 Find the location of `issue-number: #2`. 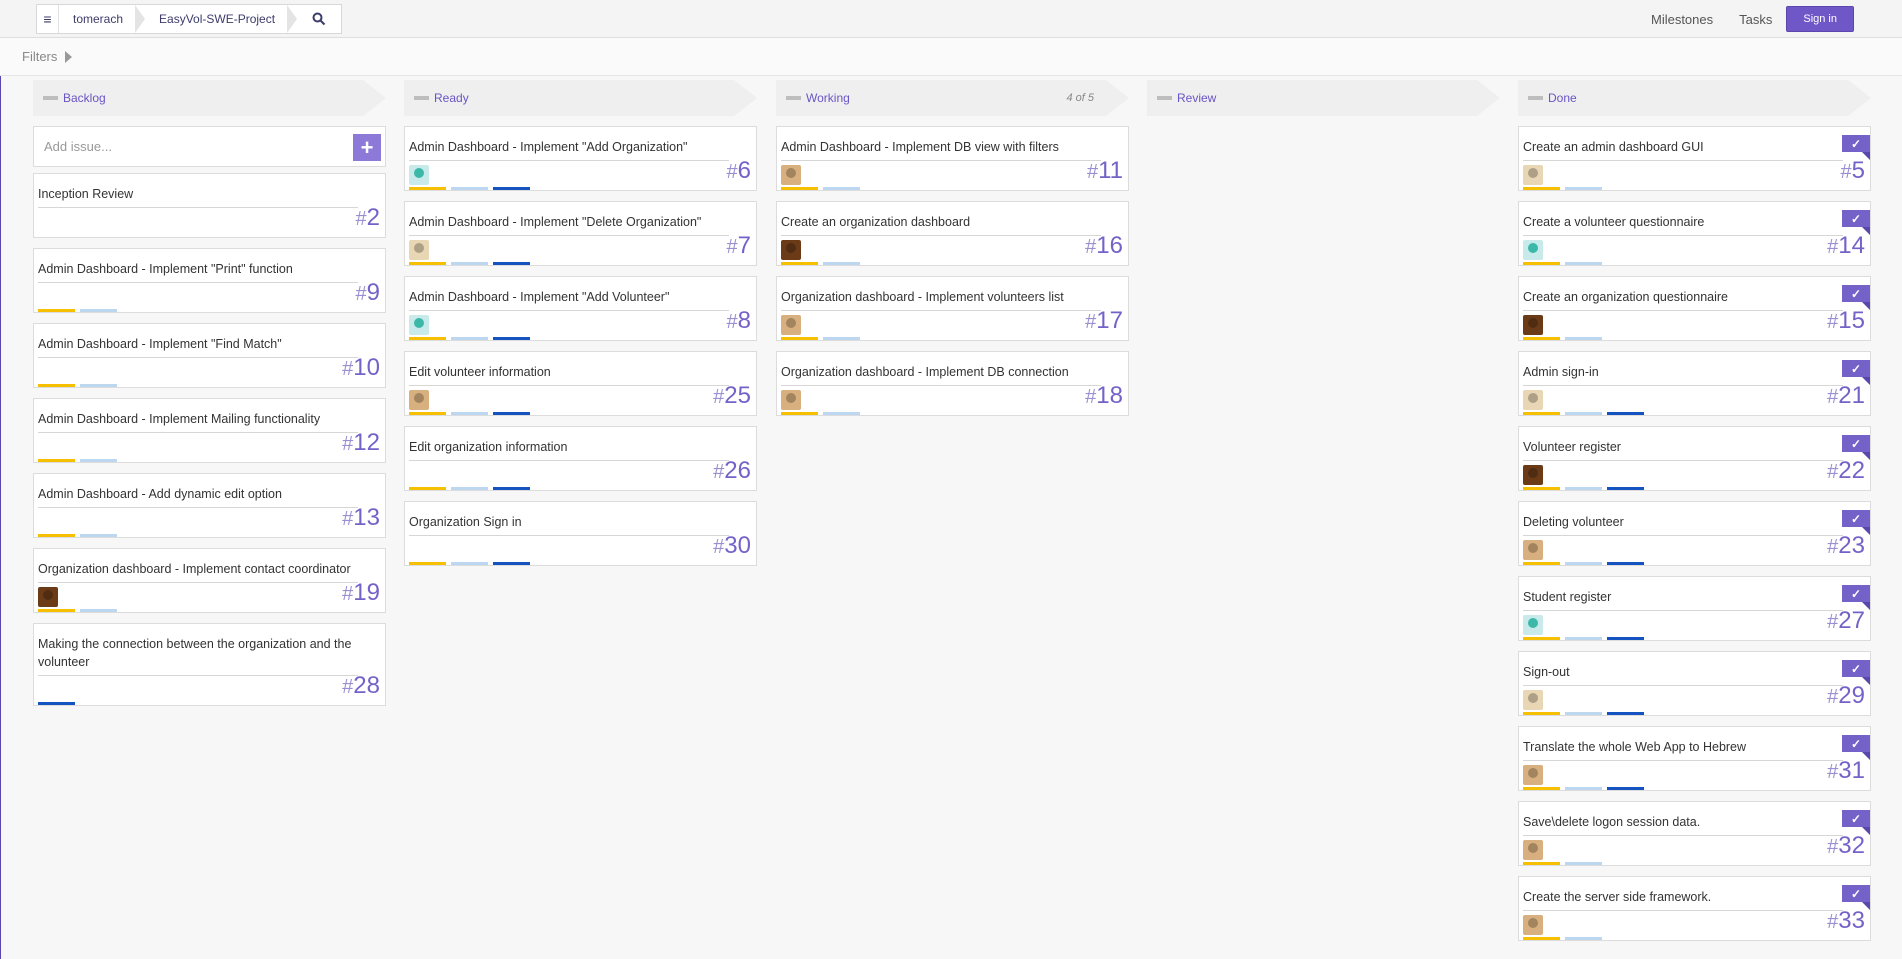

issue-number: #2 is located at coordinates (367, 217).